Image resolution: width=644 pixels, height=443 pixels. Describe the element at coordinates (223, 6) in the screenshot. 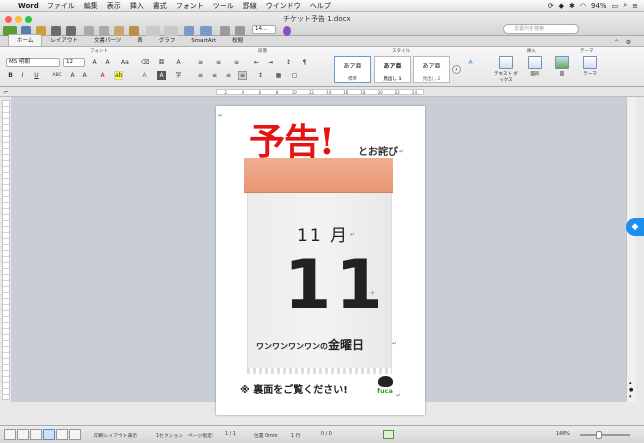

I see `menu-tools: ツール` at that location.